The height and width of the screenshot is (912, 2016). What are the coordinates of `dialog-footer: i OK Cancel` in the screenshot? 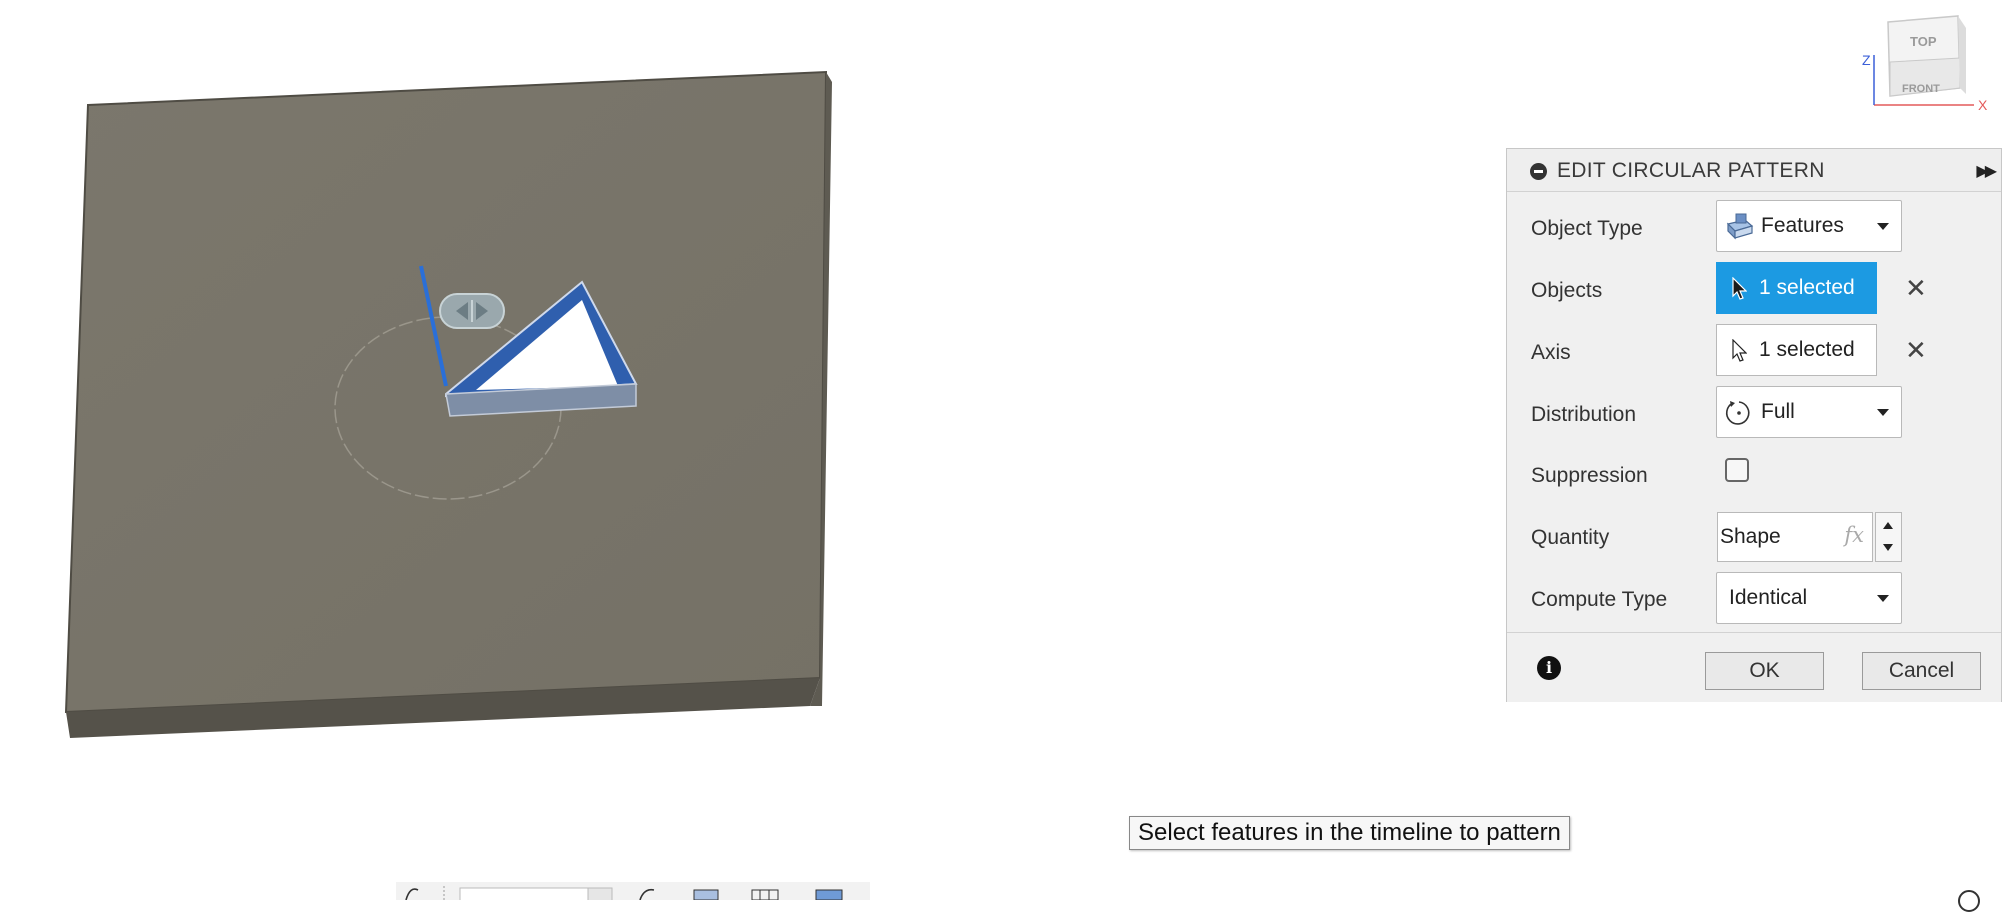 It's located at (1754, 667).